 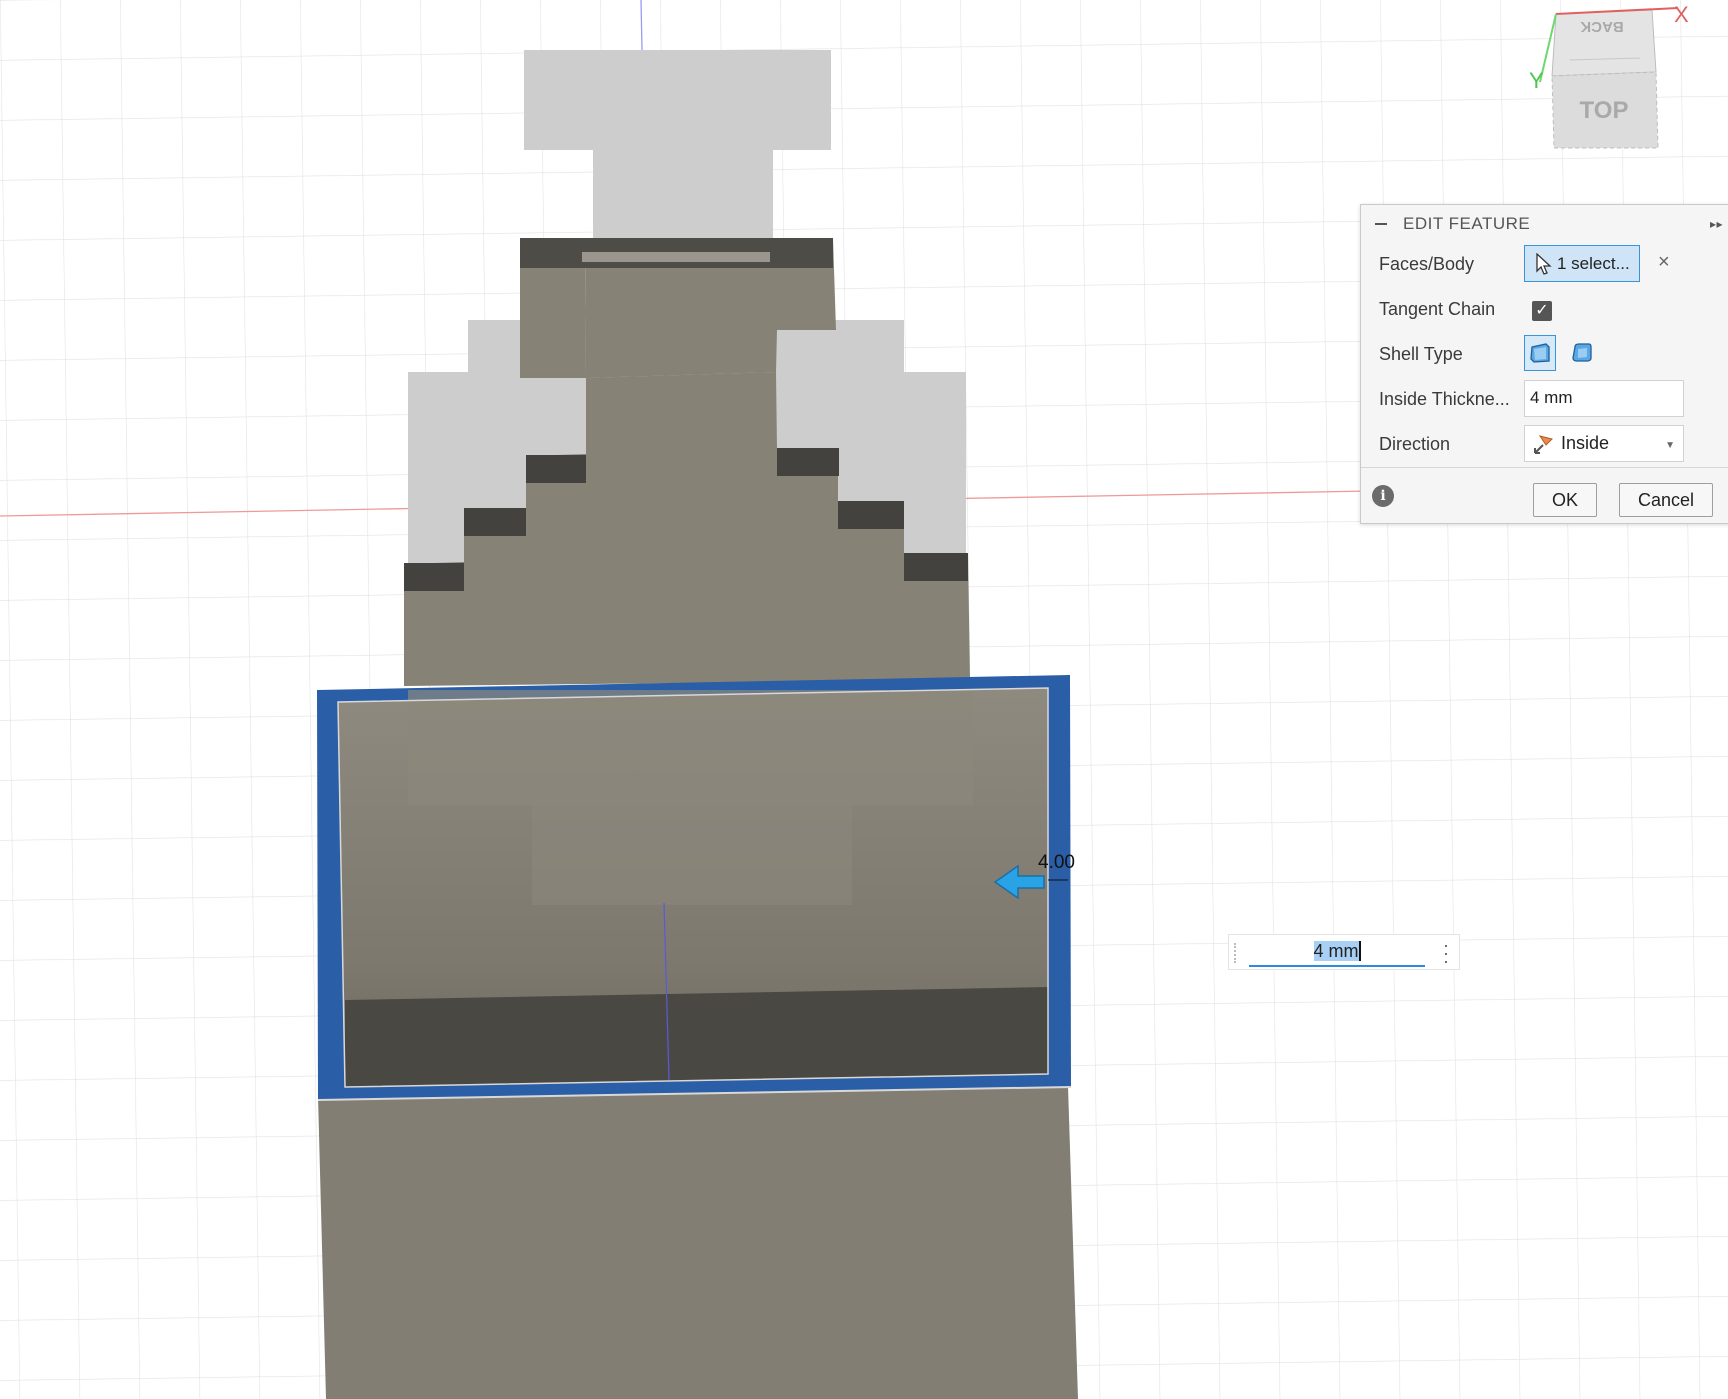 What do you see at coordinates (1238, 953) in the screenshot?
I see `drag-grip-icon` at bounding box center [1238, 953].